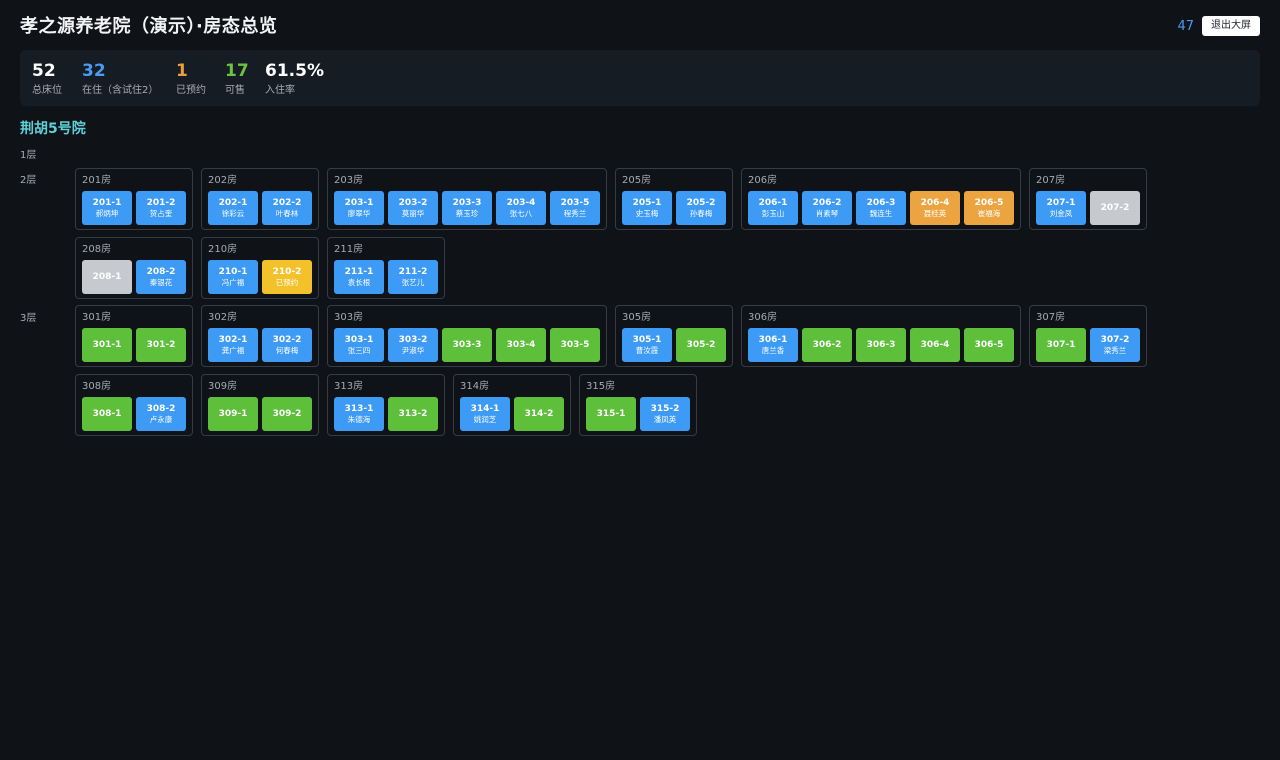  What do you see at coordinates (647, 208) in the screenshot?
I see `bed-tile: 205-1 史玉梅` at bounding box center [647, 208].